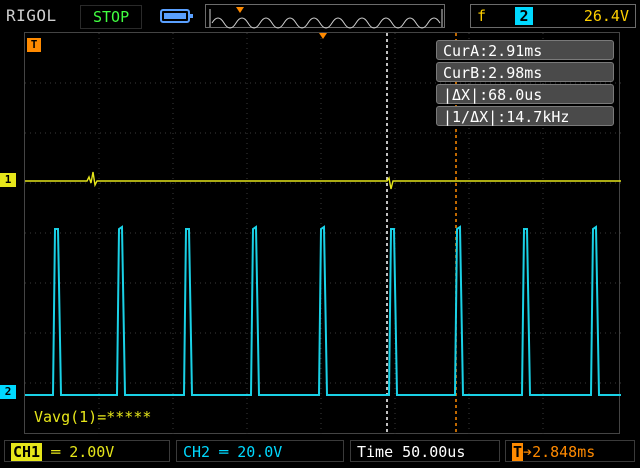 Image resolution: width=640 pixels, height=468 pixels. I want to click on arrow-right-icon: ➔, so click(528, 452).